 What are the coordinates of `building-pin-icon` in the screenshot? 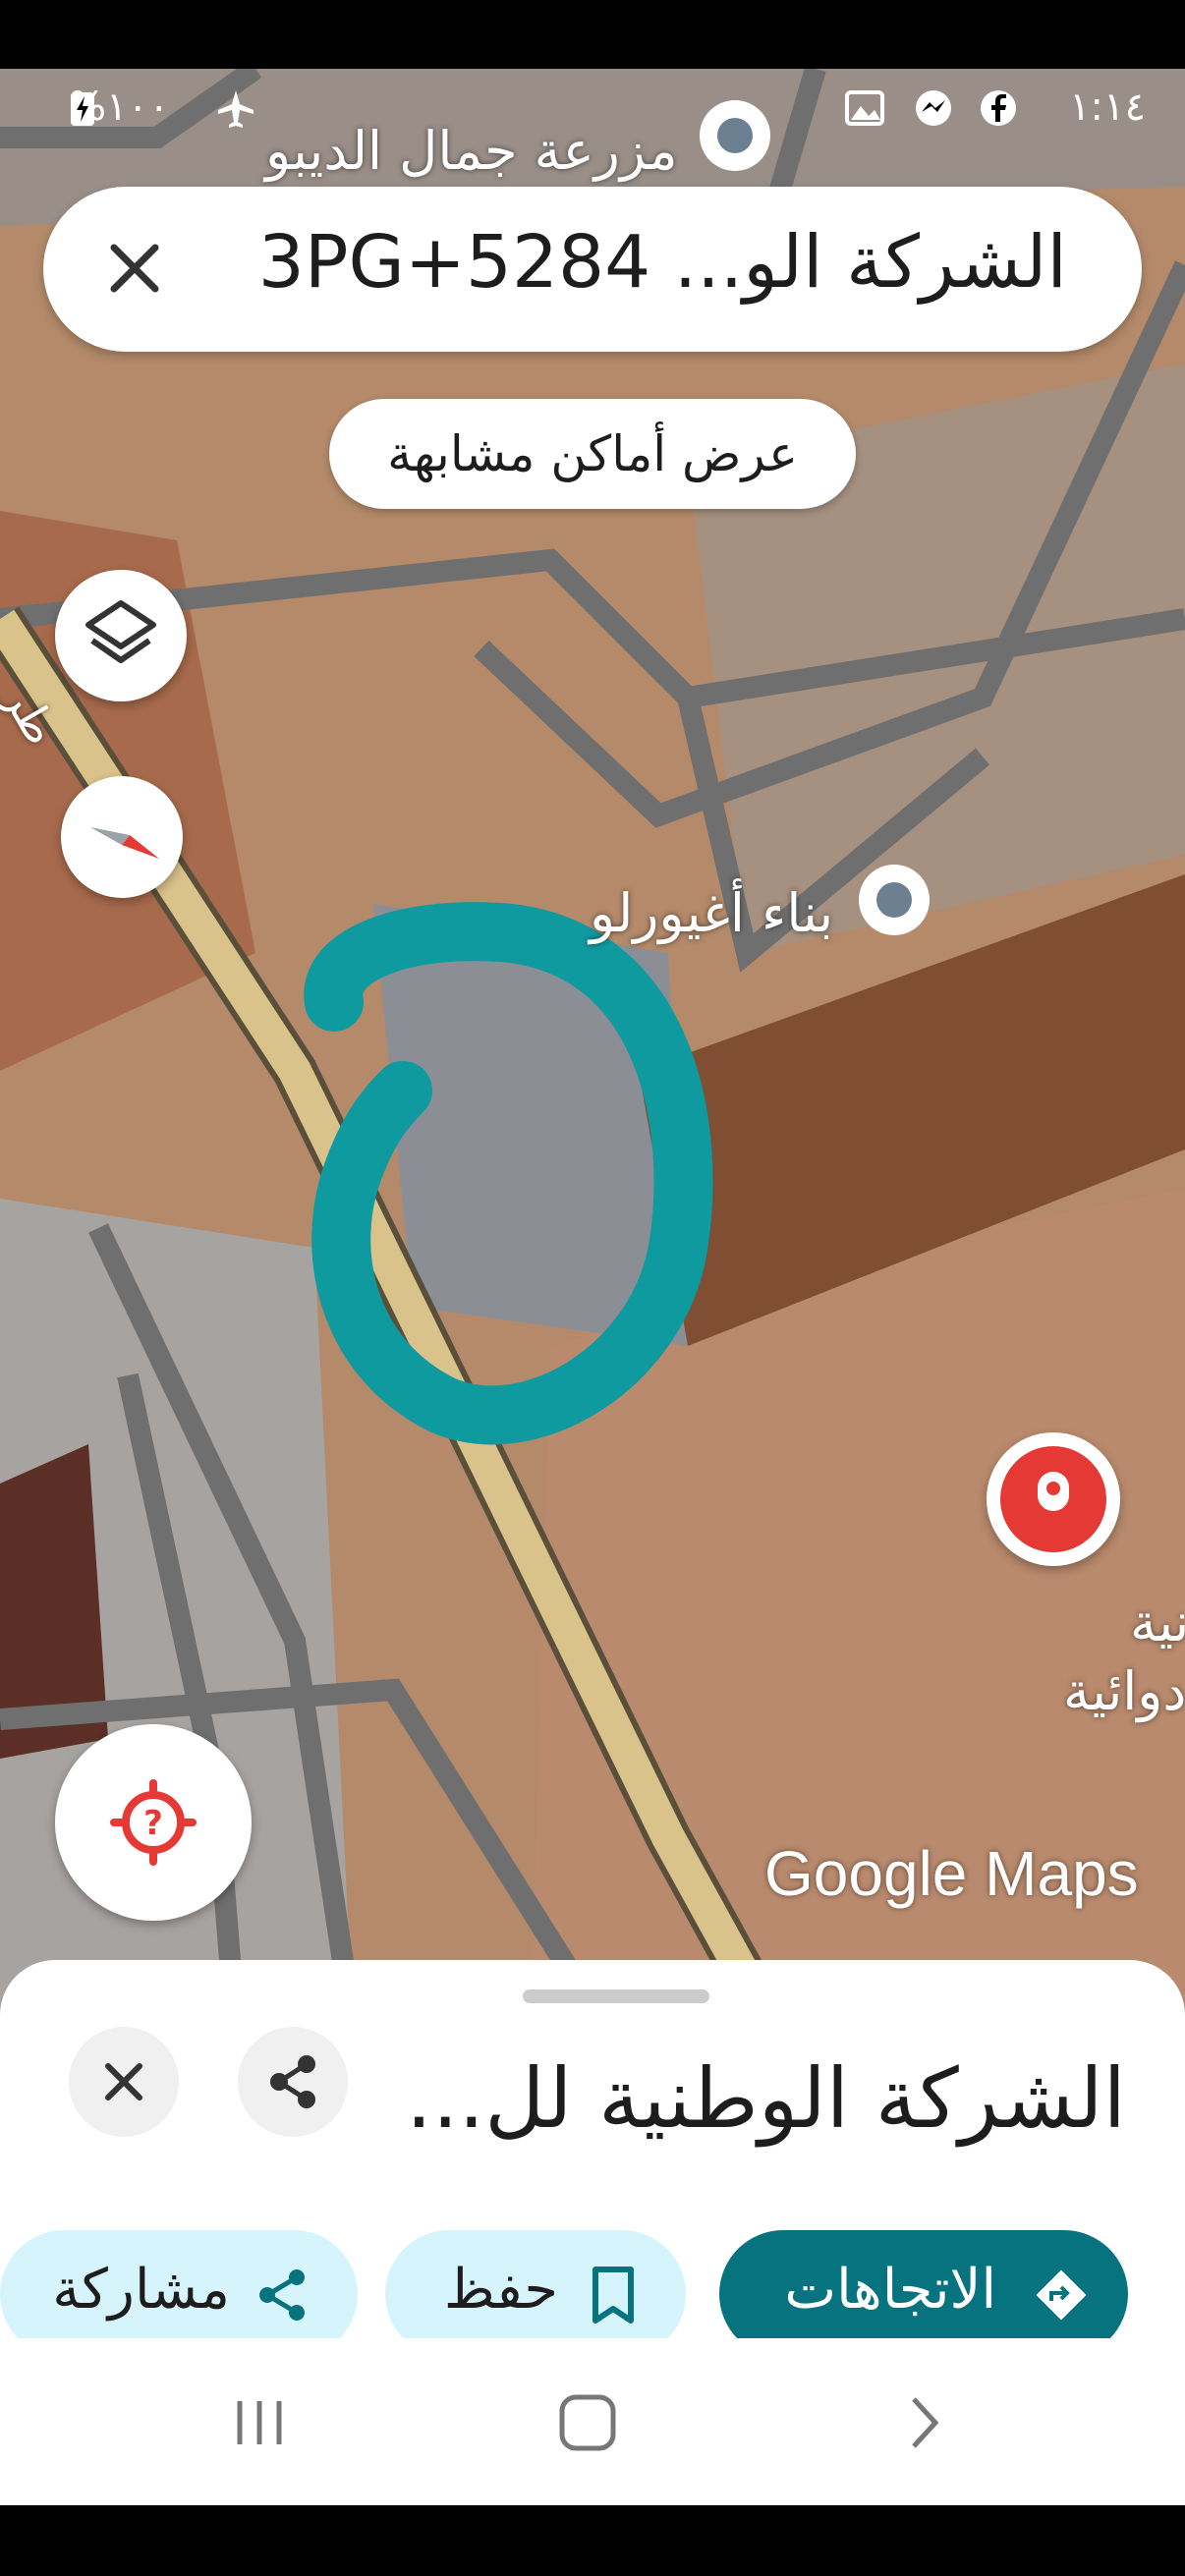 It's located at (895, 900).